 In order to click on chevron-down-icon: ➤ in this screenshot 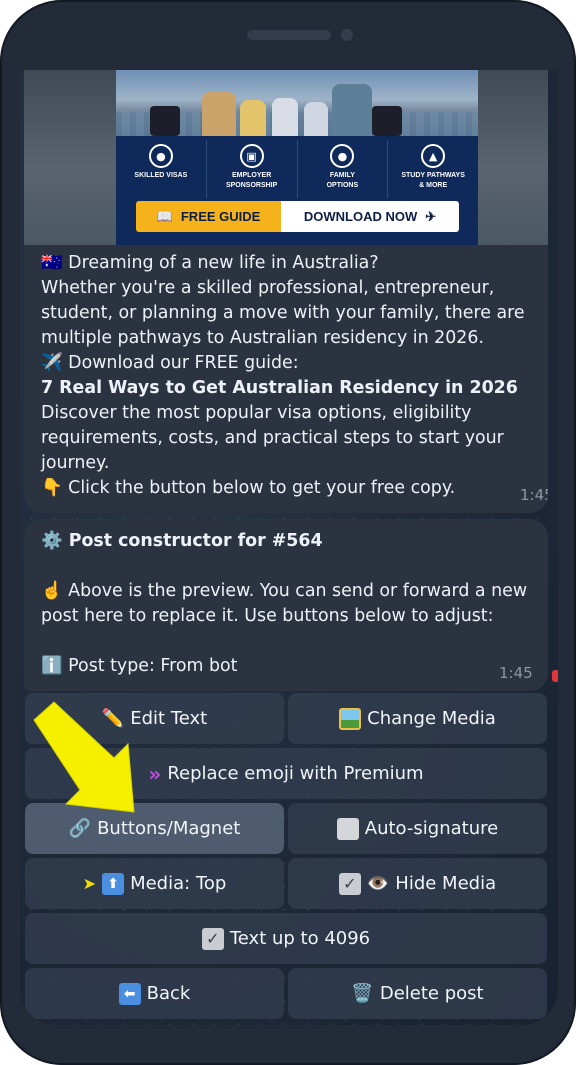, I will do `click(89, 883)`.